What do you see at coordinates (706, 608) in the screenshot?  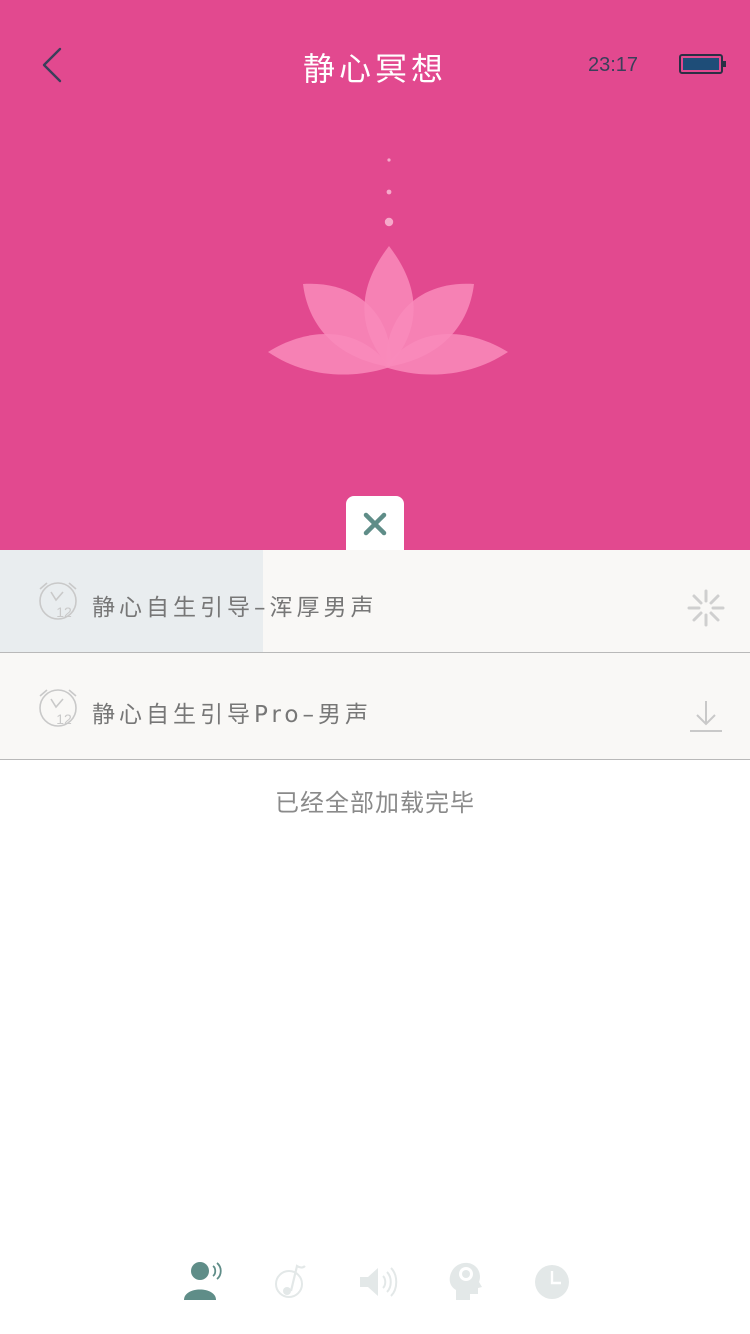 I see `loading-spinner-icon` at bounding box center [706, 608].